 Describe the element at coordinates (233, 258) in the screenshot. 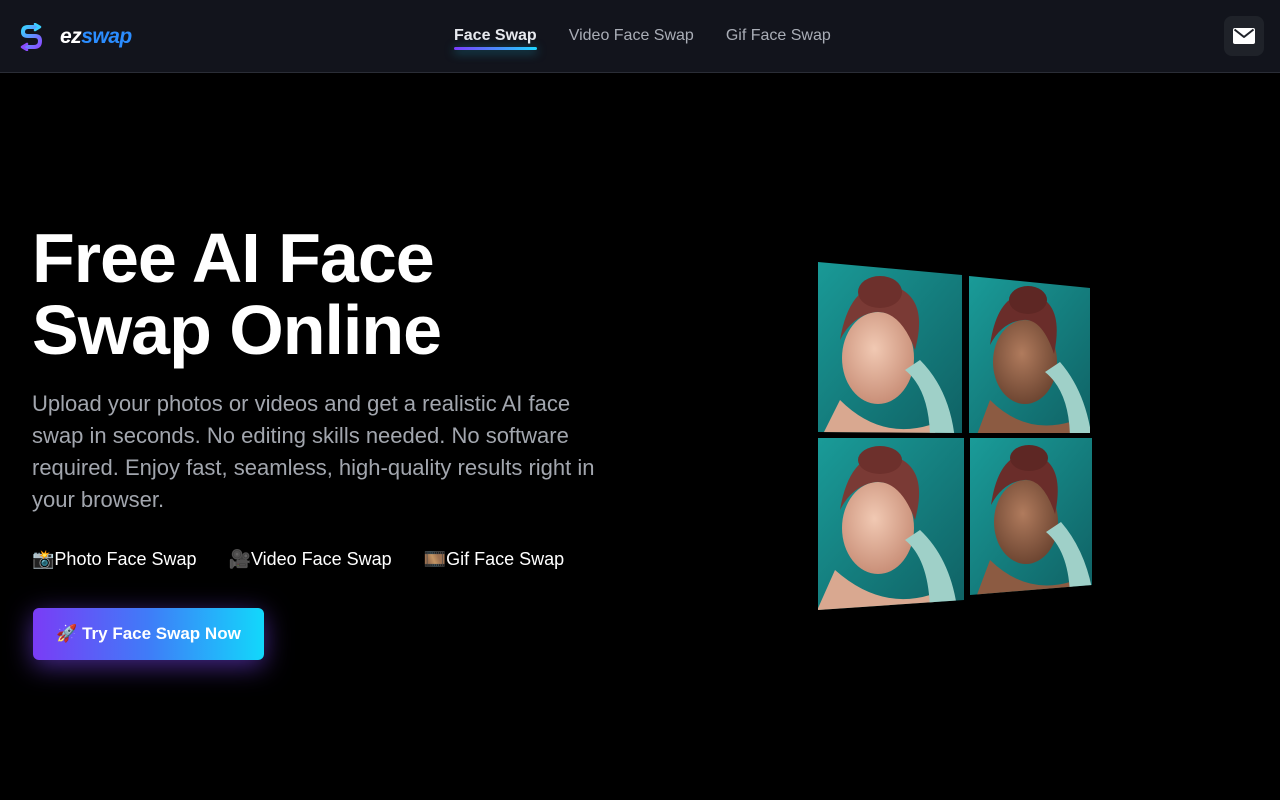

I see `hero-title-line1: Free AI Face` at that location.